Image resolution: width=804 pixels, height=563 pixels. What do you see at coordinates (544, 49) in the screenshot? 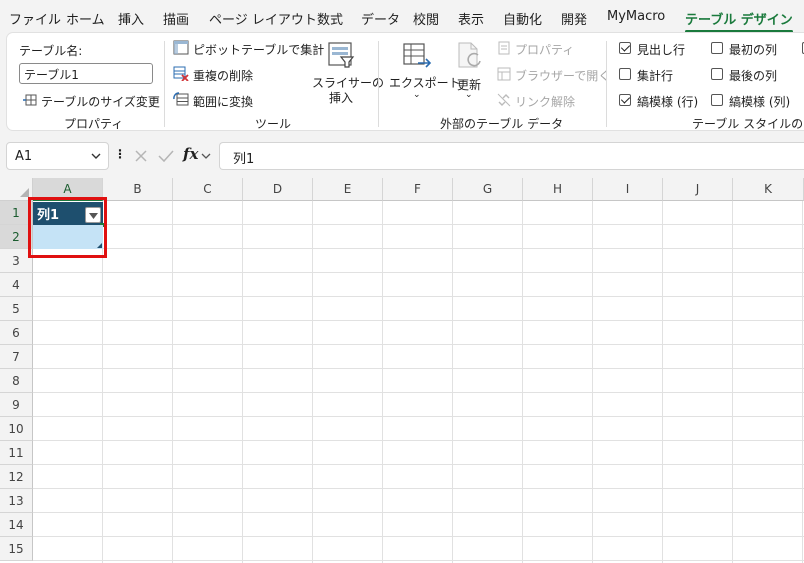
I see `properties-button: プロパティ` at bounding box center [544, 49].